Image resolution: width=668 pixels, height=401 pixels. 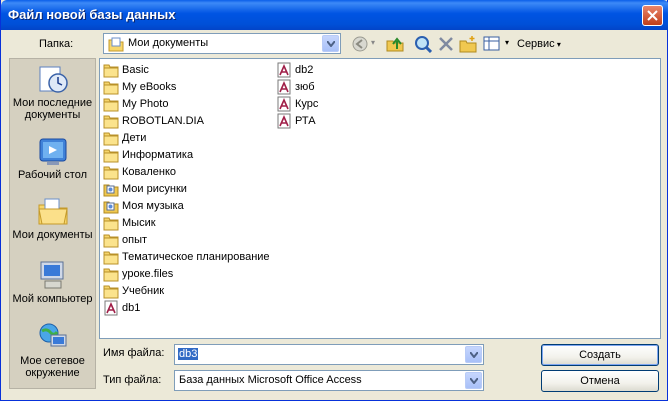 I want to click on file-name: Тематическое планирование, so click(x=196, y=257).